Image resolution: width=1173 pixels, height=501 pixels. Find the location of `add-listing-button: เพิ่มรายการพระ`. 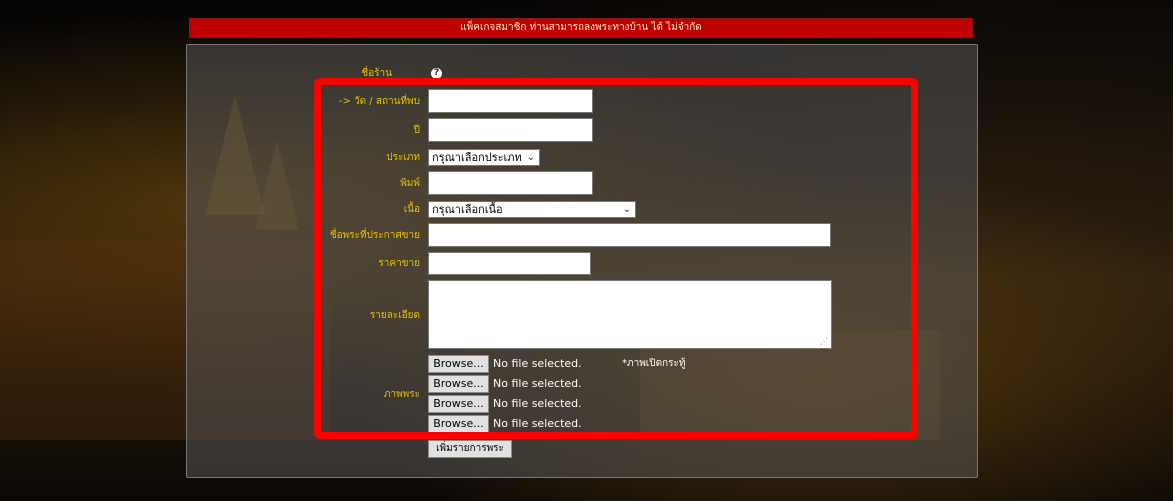

add-listing-button: เพิ่มรายการพระ is located at coordinates (470, 449).